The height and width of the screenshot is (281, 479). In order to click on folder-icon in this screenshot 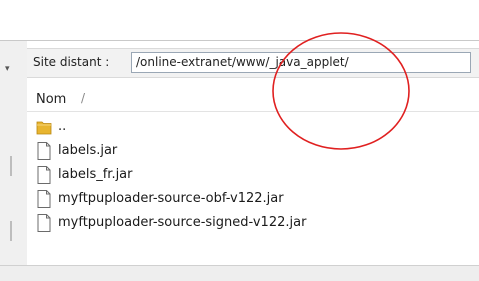, I will do `click(44, 128)`.